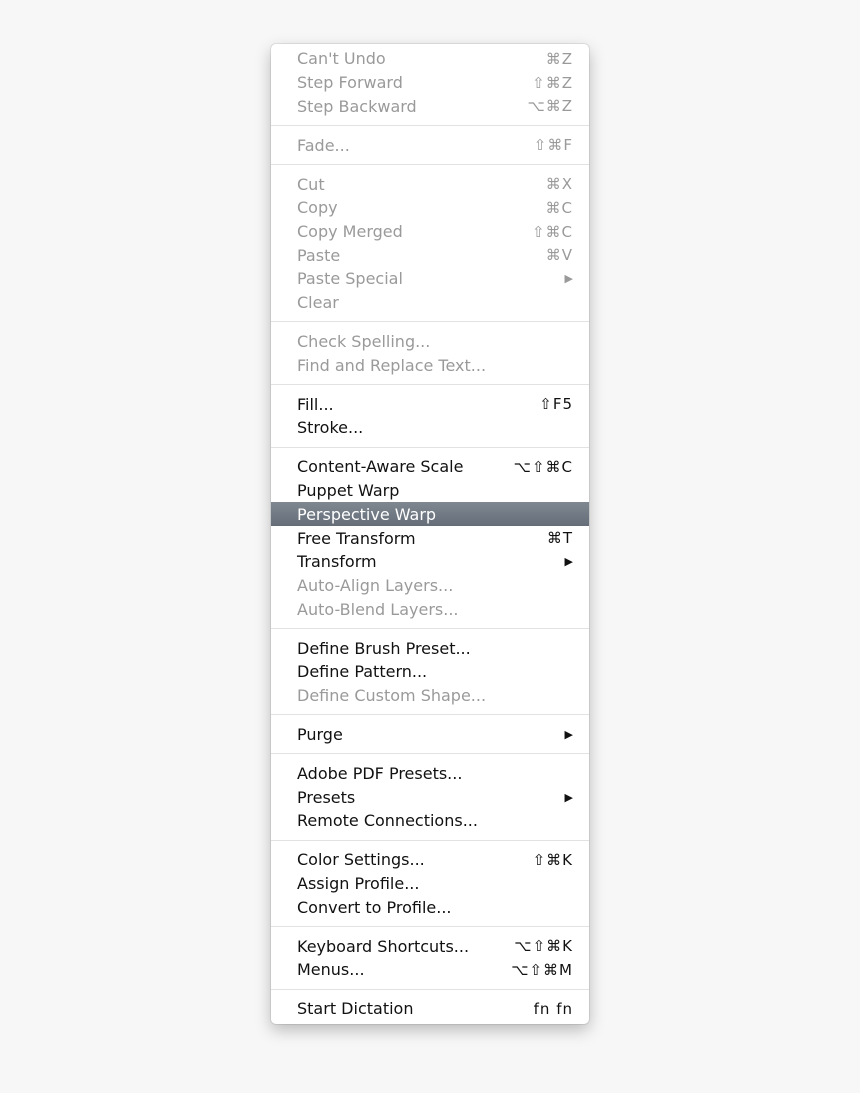 This screenshot has height=1093, width=860. I want to click on shortcut-label: ⇧⌘F, so click(553, 145).